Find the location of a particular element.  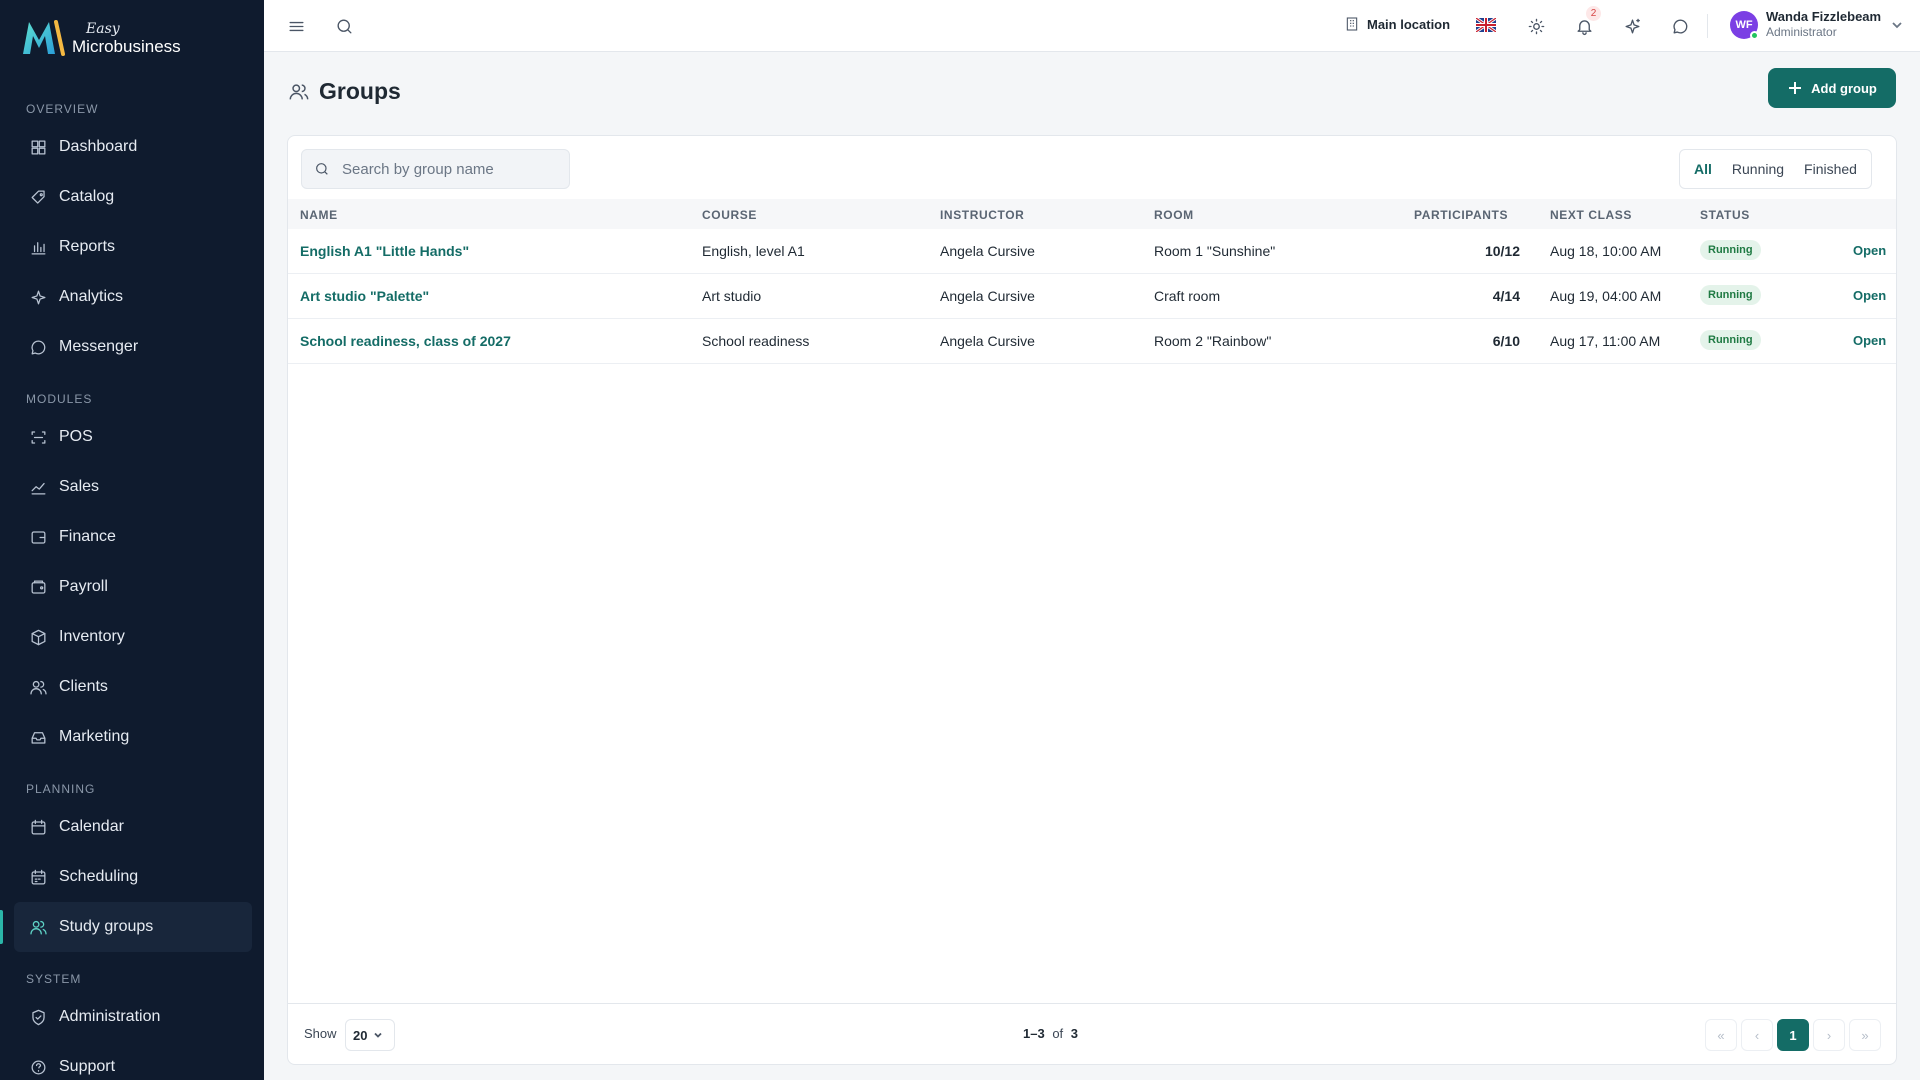

sidebar-item-sales: Sales is located at coordinates (132, 487).